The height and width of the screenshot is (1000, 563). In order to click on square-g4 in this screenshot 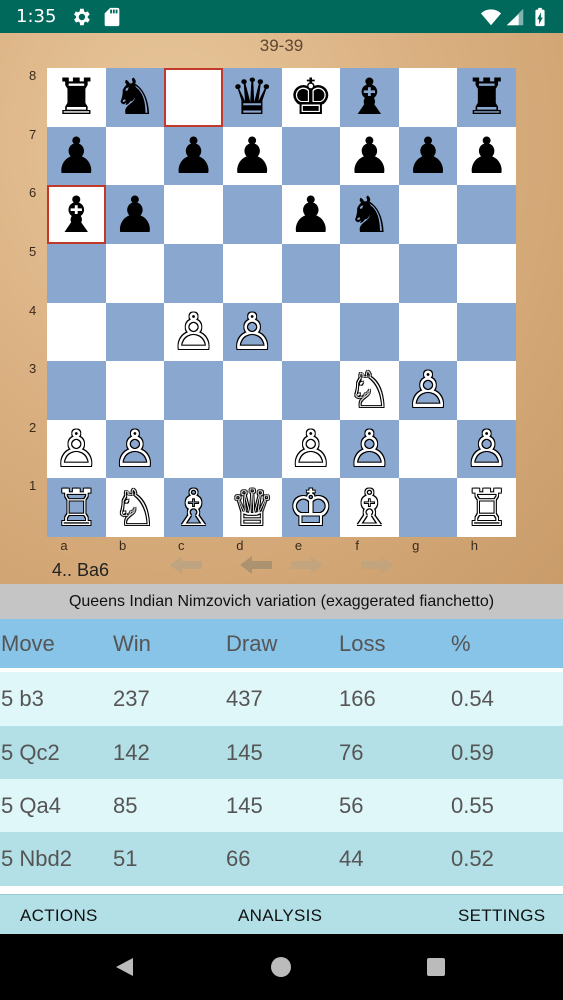, I will do `click(428, 332)`.